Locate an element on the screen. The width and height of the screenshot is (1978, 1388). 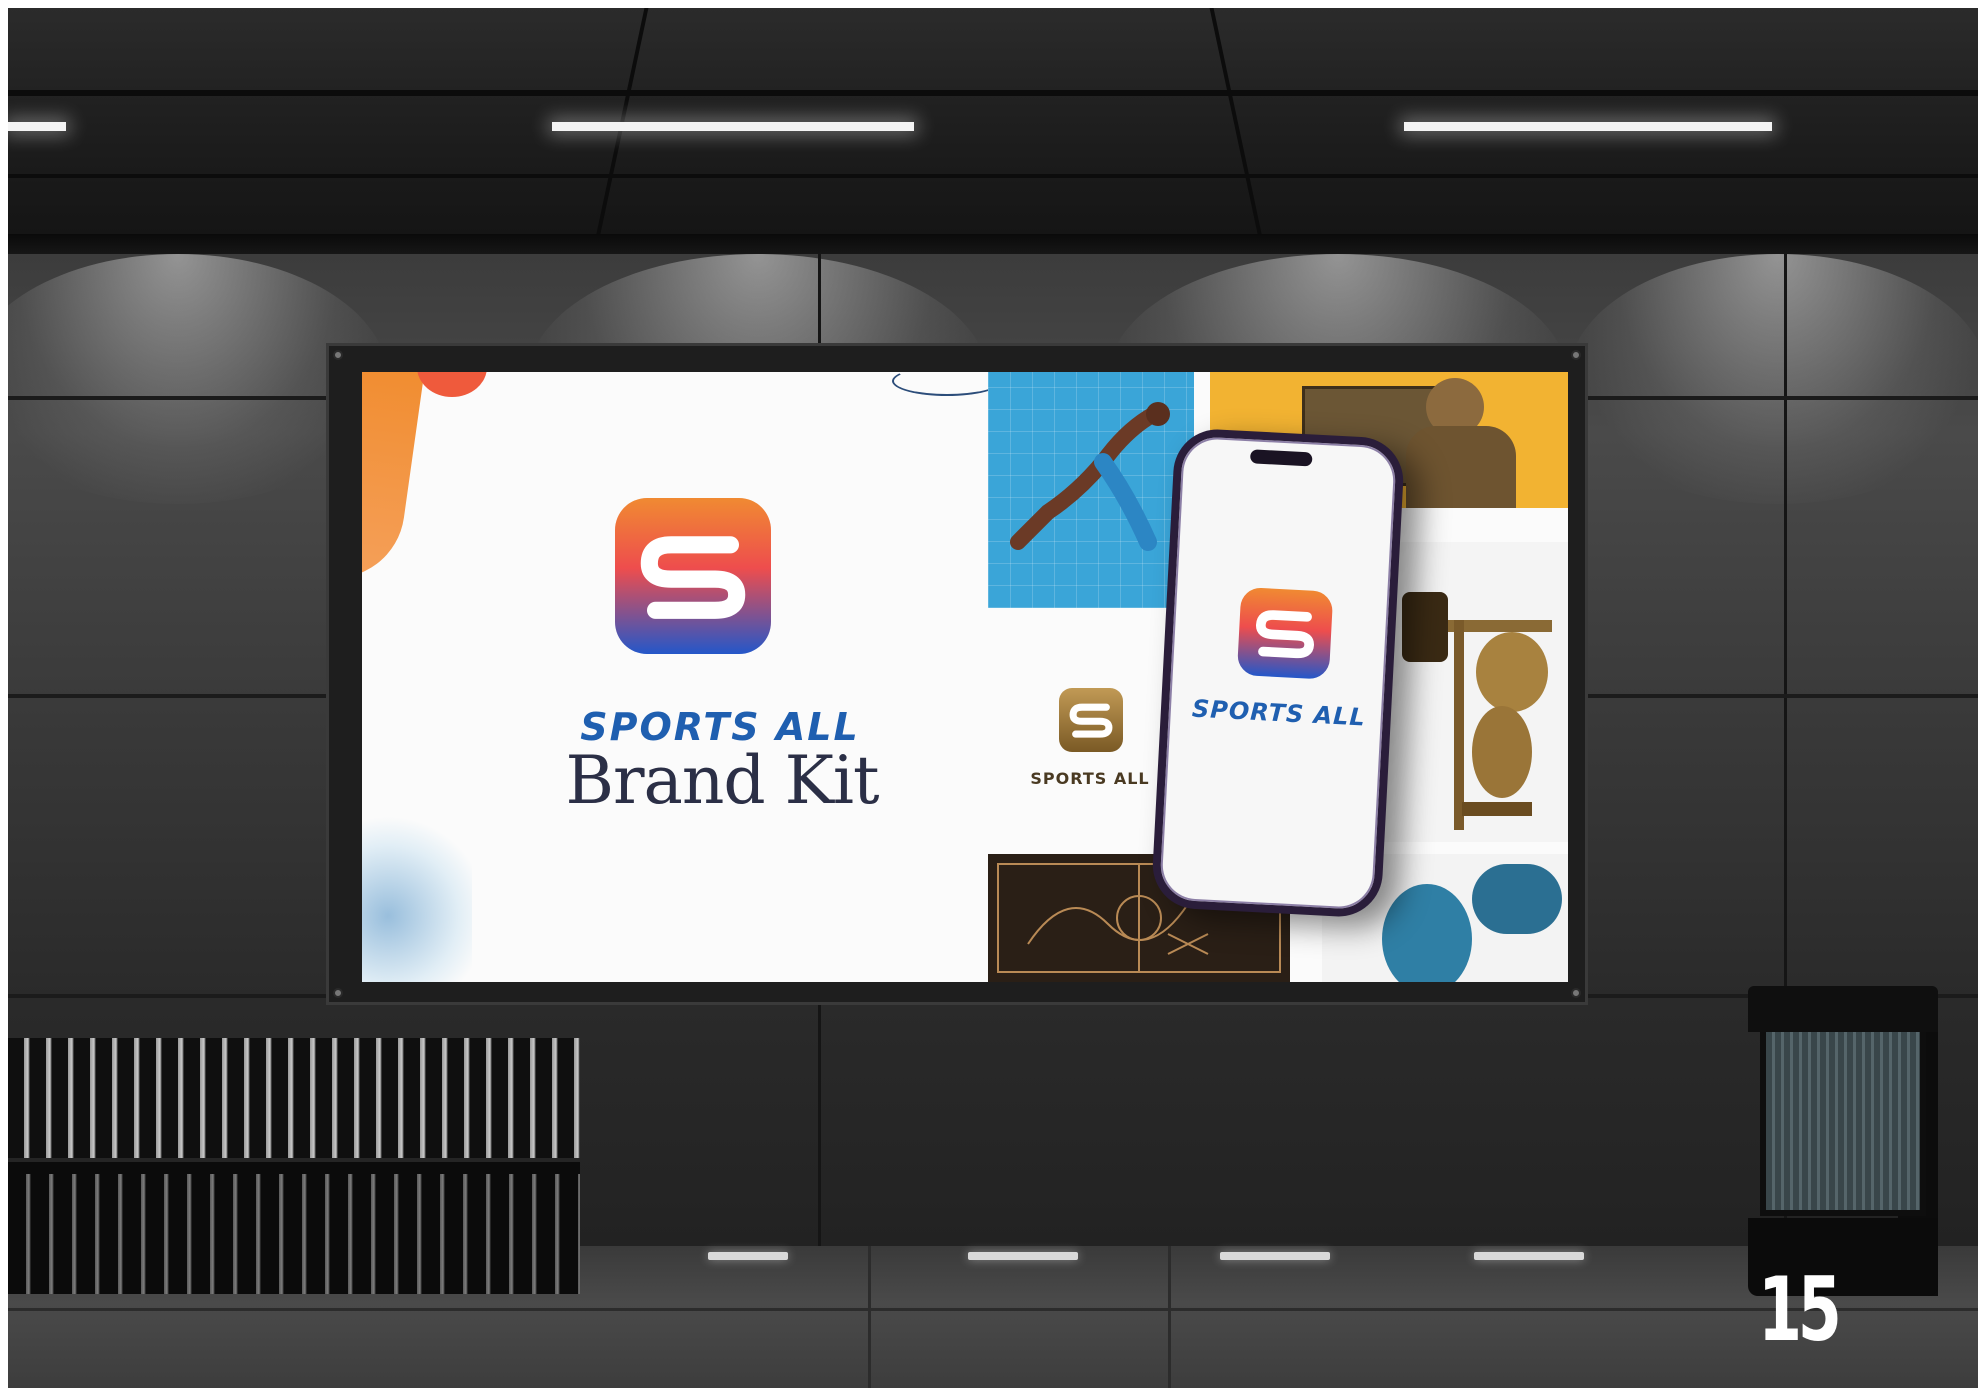
orange-swoosh-decoration is located at coordinates (395, 480).